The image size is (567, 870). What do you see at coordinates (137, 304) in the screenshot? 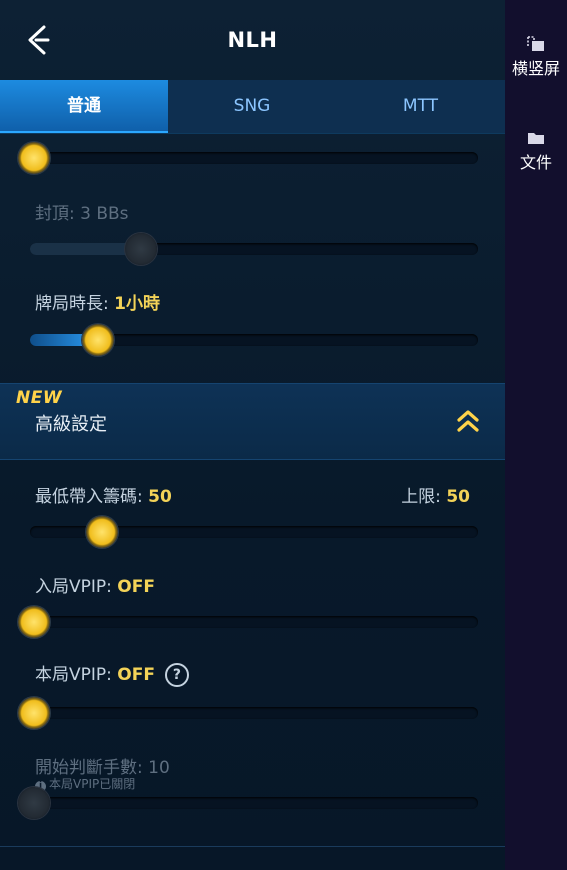
I see `duration-value: 1小時` at bounding box center [137, 304].